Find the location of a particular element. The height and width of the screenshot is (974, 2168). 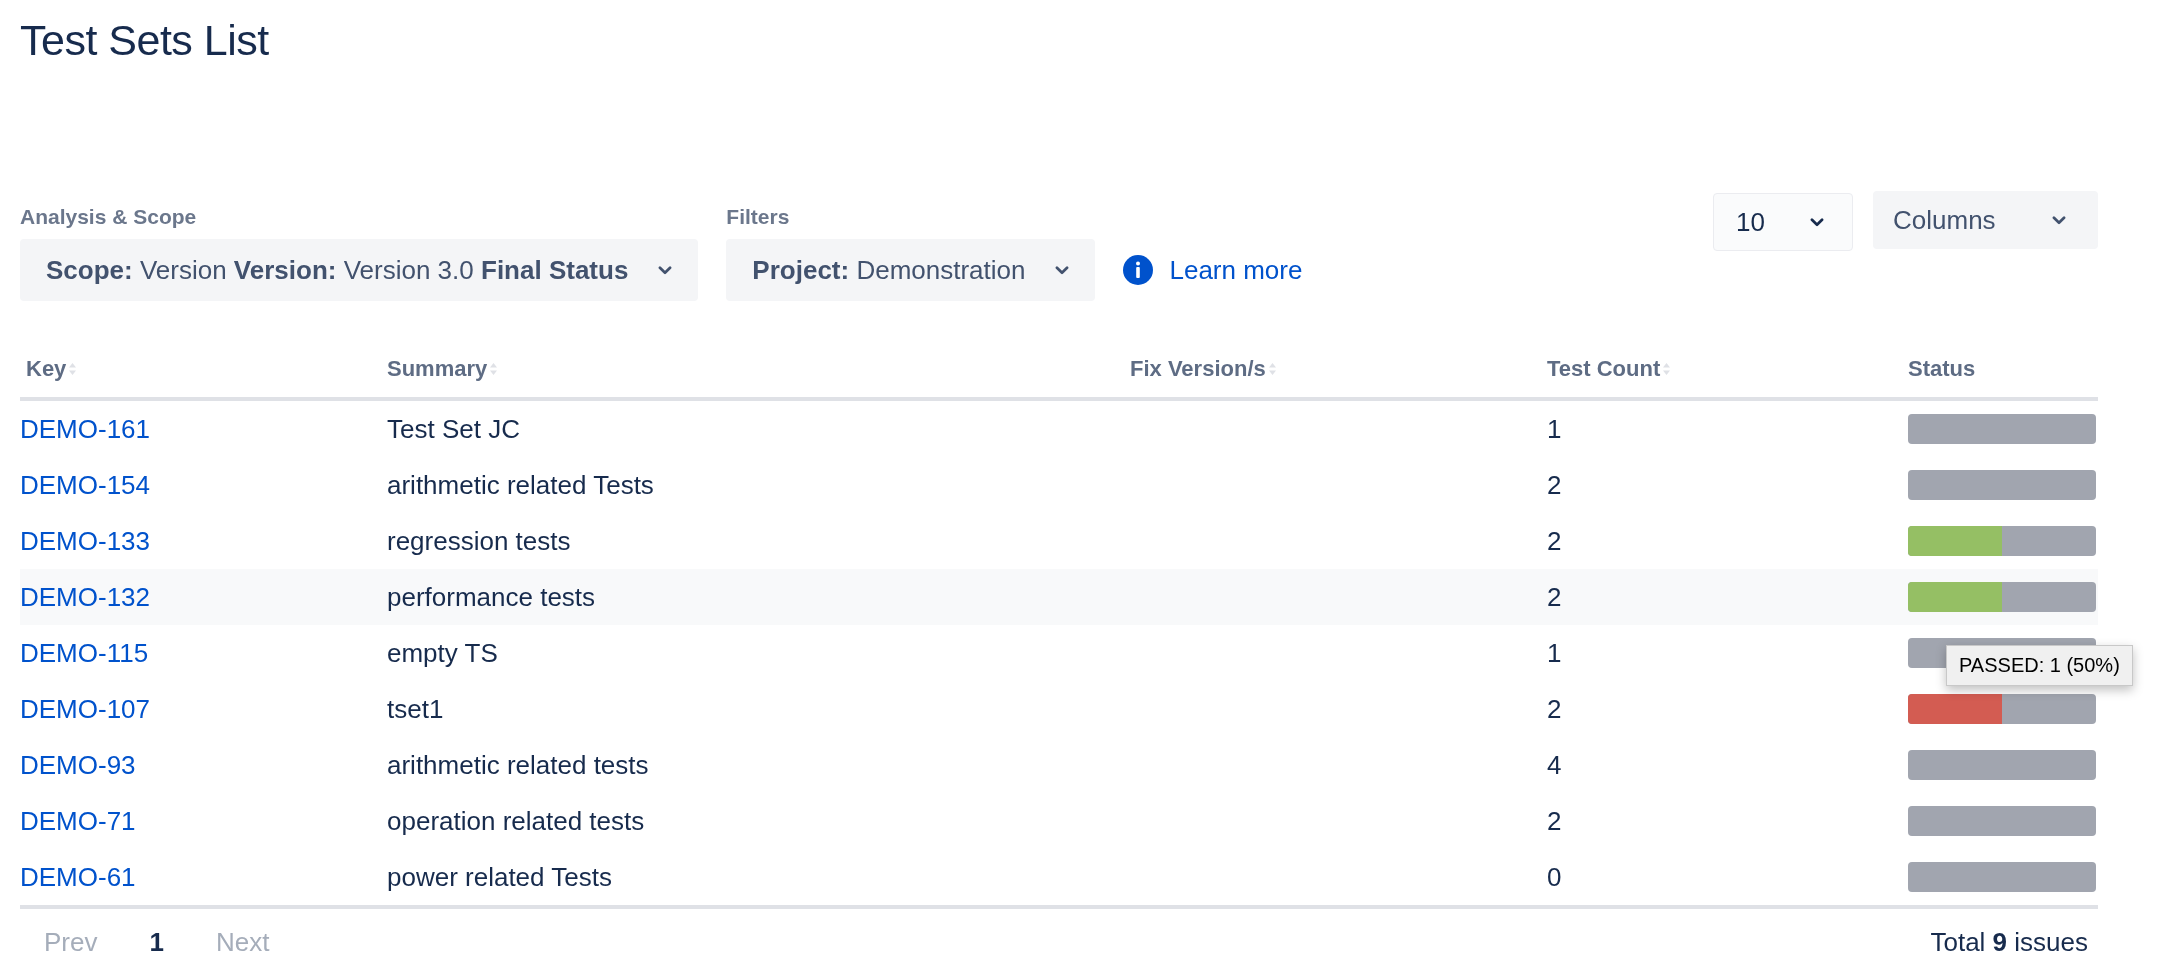

info-icon is located at coordinates (1138, 270).